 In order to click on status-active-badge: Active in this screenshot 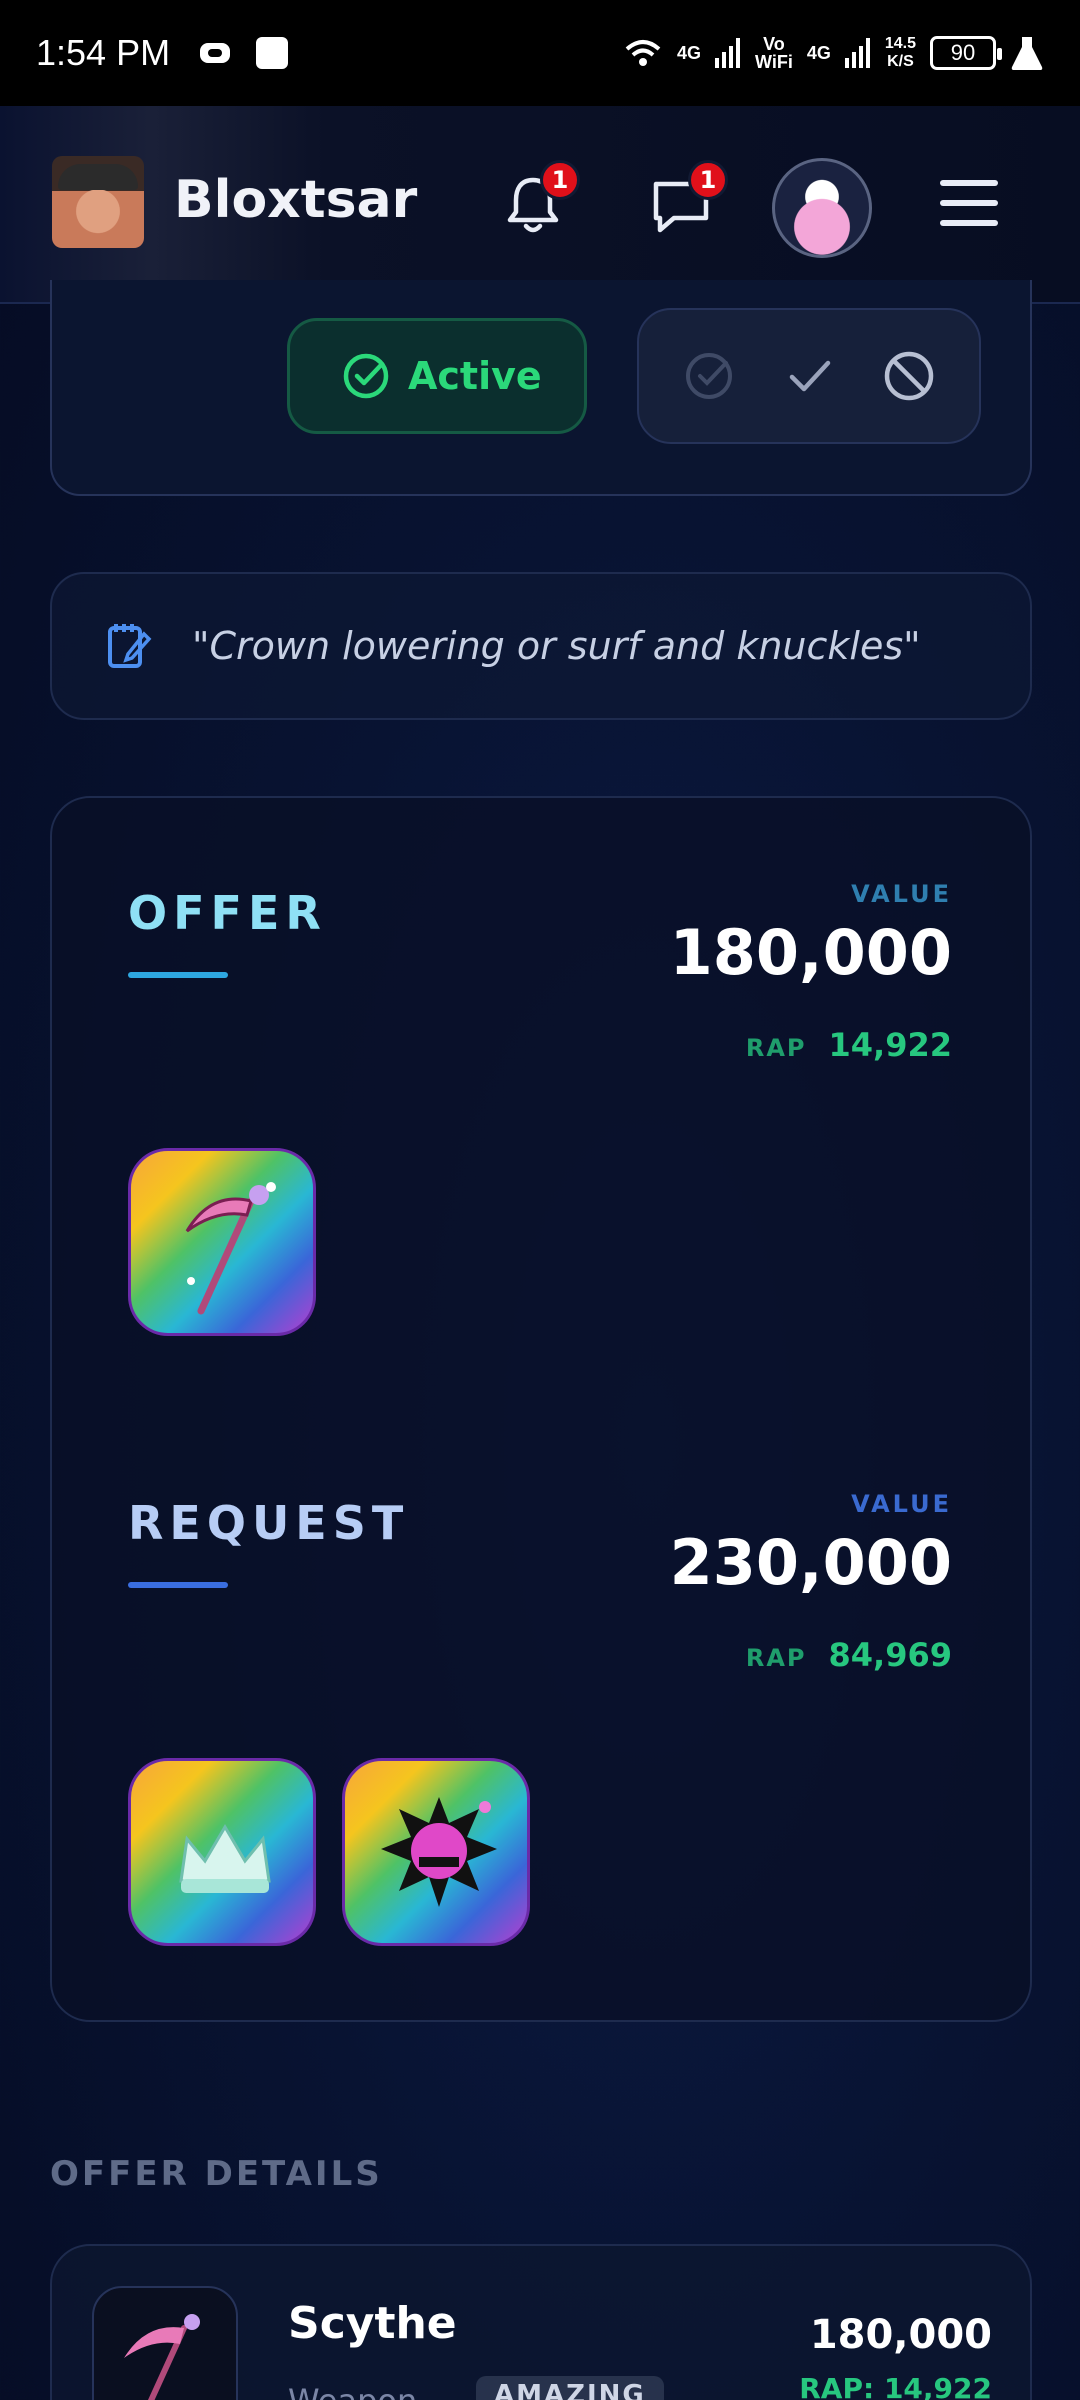, I will do `click(437, 376)`.